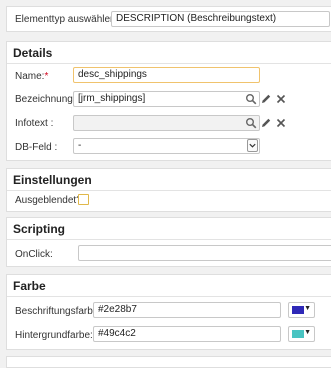 This screenshot has height=368, width=331. Describe the element at coordinates (45, 99) in the screenshot. I see `designation-label: Bezeichnung:` at that location.